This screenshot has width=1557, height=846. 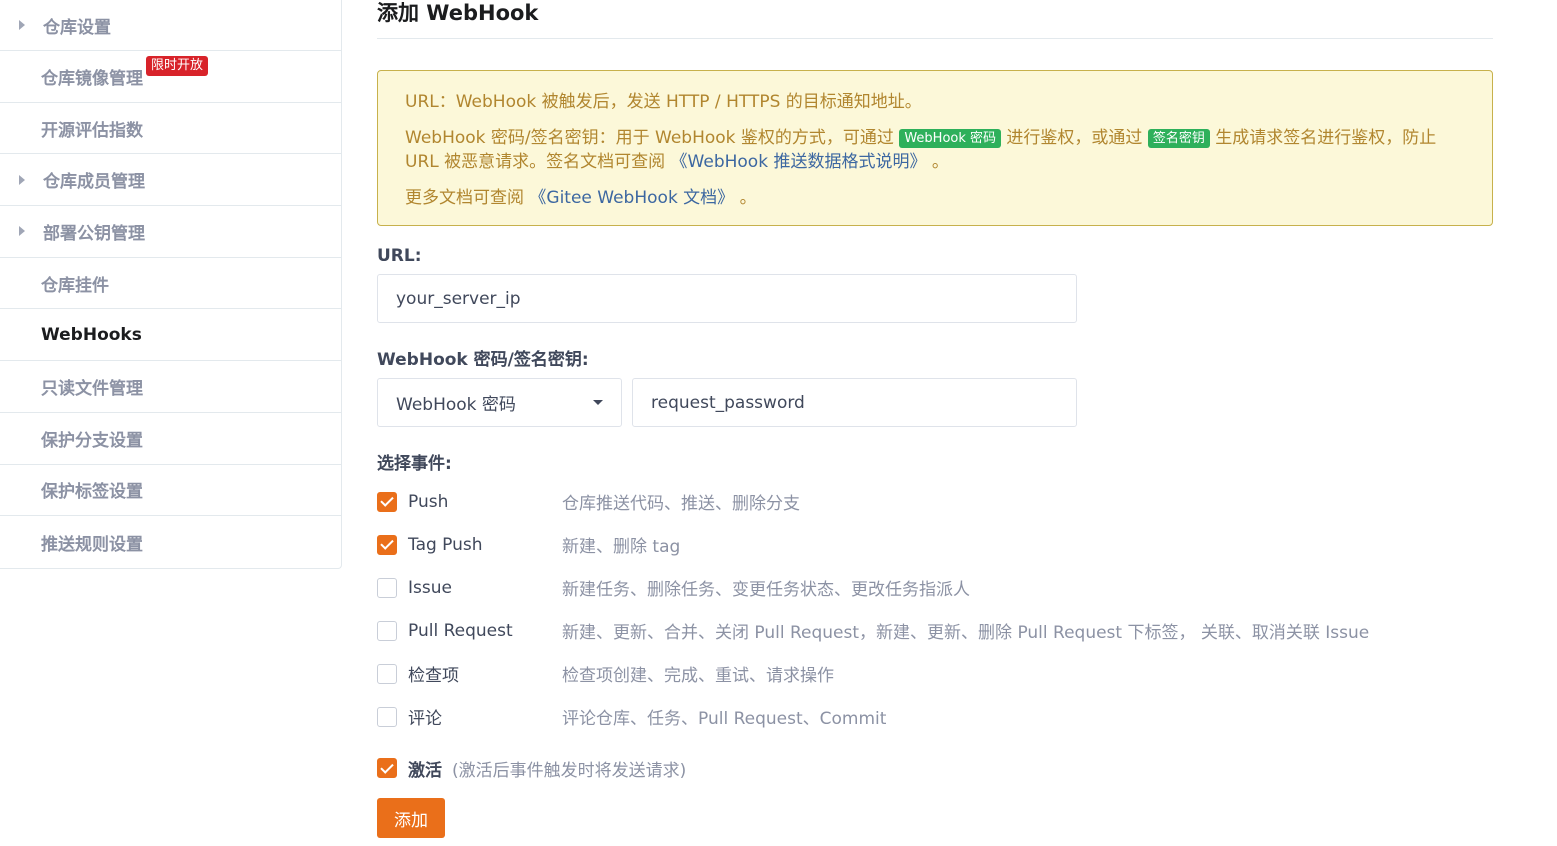 I want to click on events-label: 选择事件:, so click(x=414, y=464).